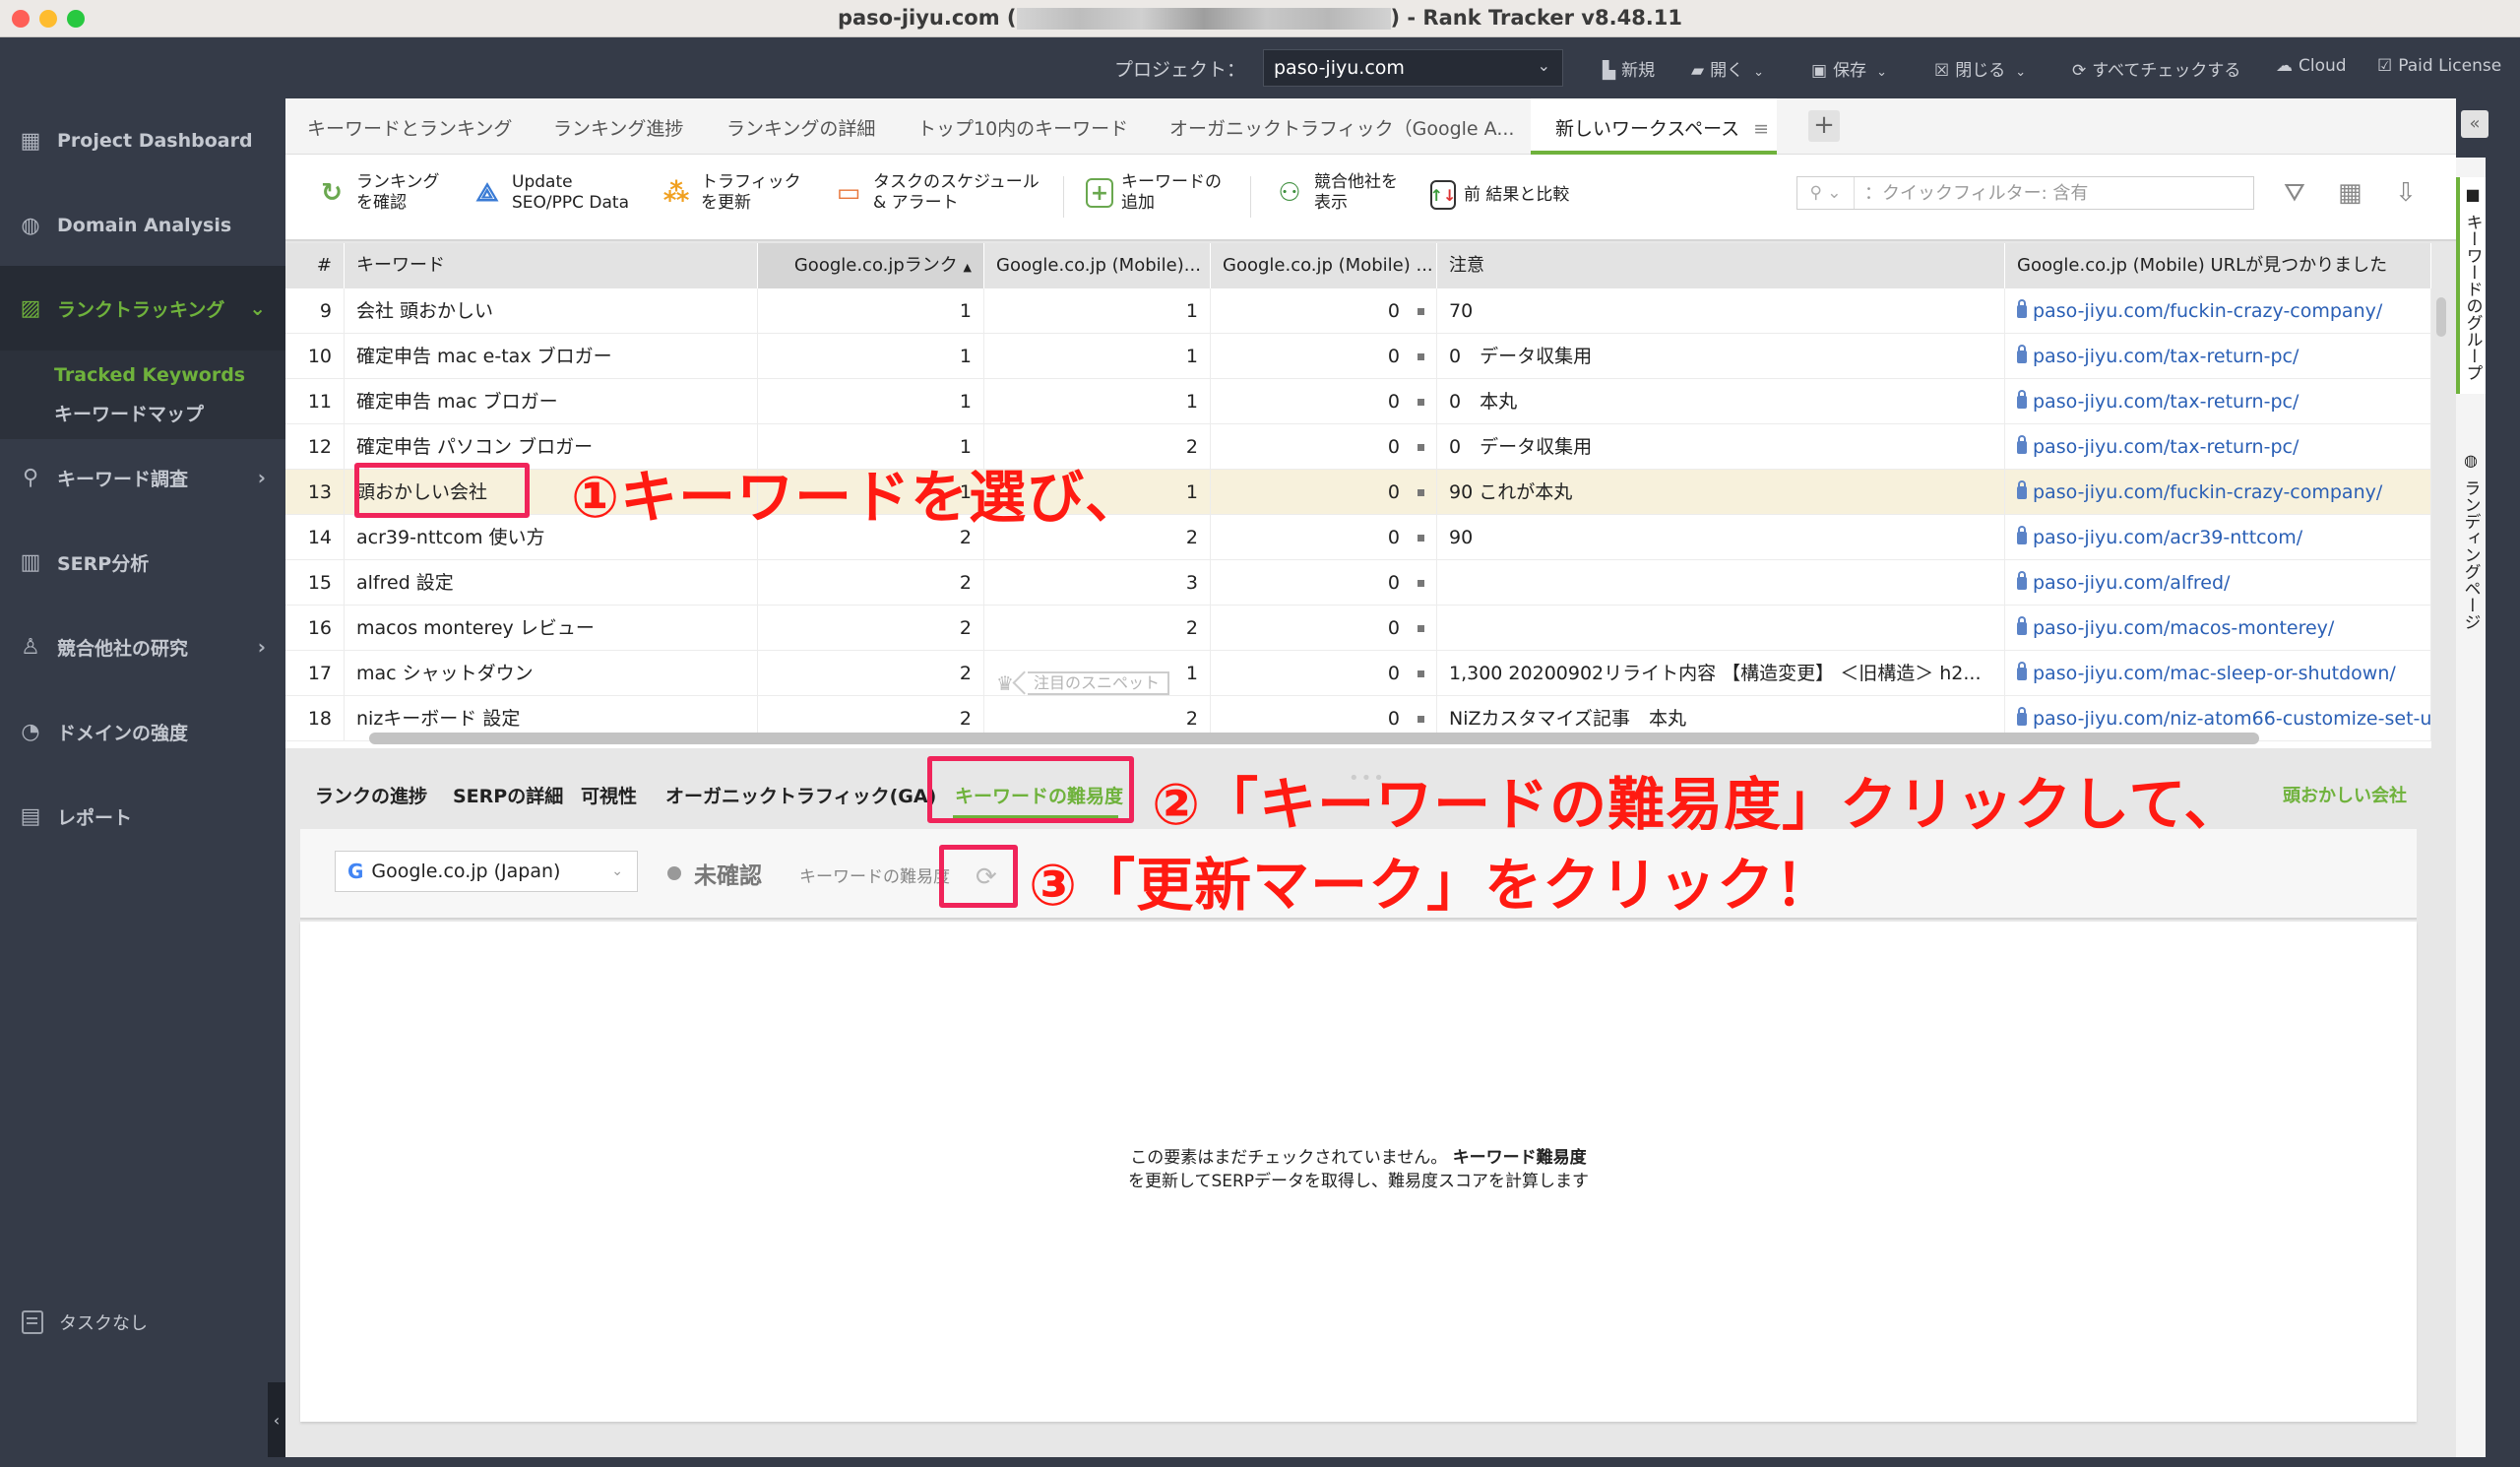 The image size is (2520, 1467). Describe the element at coordinates (315, 583) in the screenshot. I see `cell-n: 15` at that location.